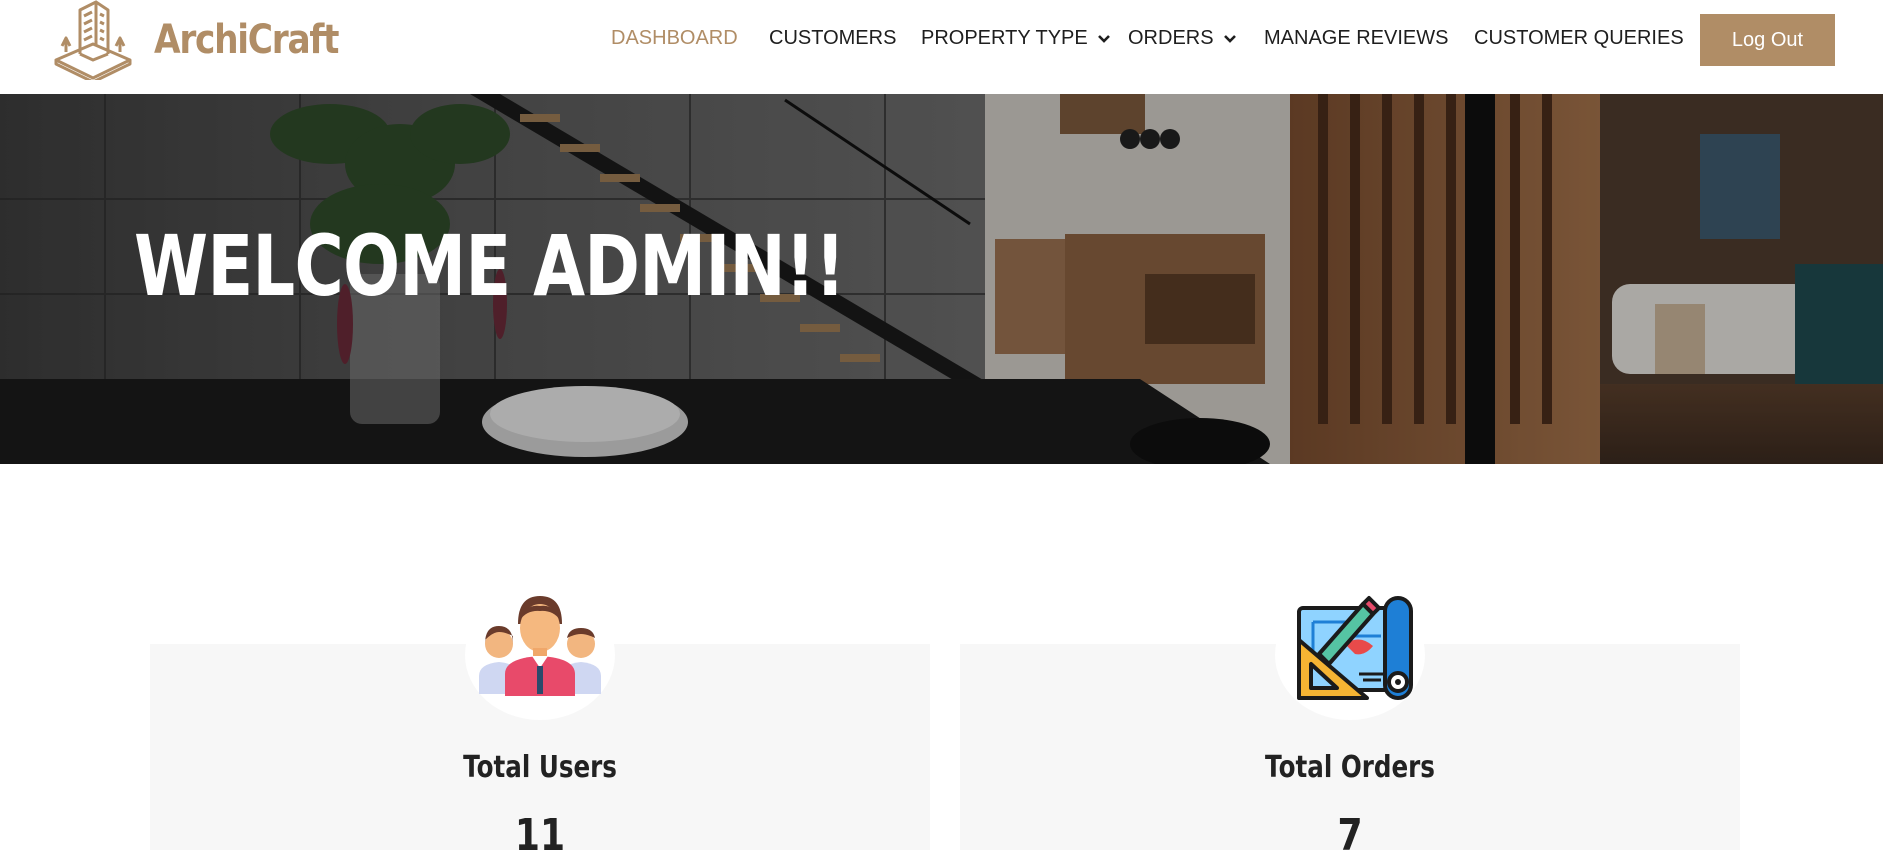  I want to click on nav-orders-label: ORDERS, so click(1171, 38).